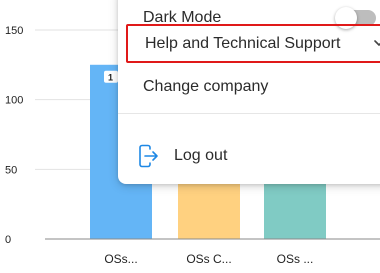  I want to click on help-support-item: Help and Technical Support, so click(253, 43).